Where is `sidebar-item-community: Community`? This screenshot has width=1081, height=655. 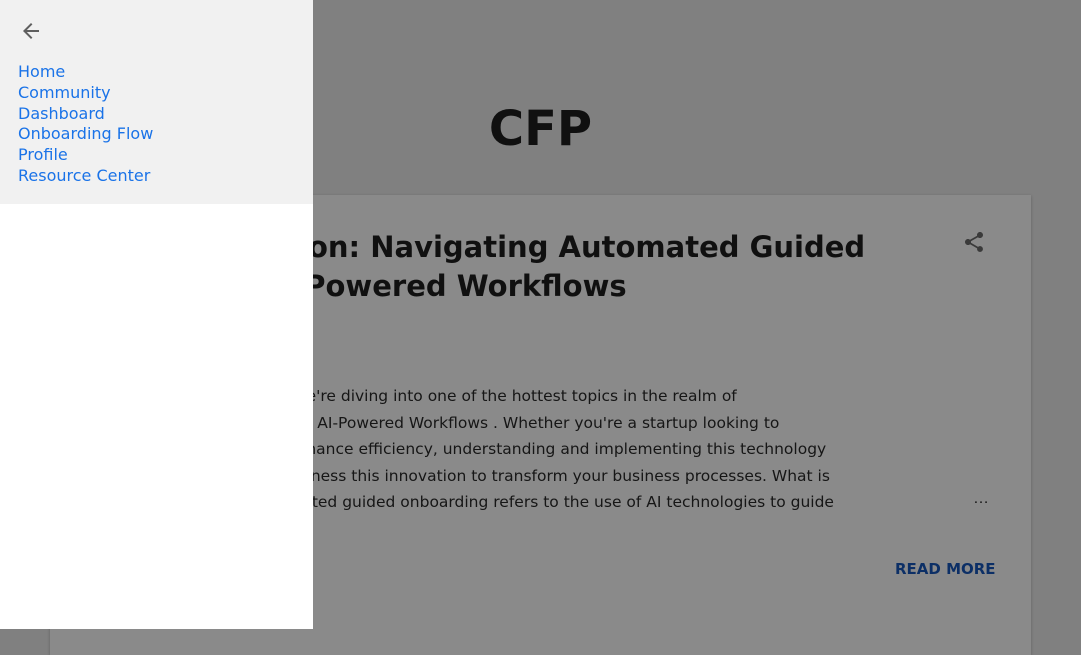
sidebar-item-community: Community is located at coordinates (85, 93).